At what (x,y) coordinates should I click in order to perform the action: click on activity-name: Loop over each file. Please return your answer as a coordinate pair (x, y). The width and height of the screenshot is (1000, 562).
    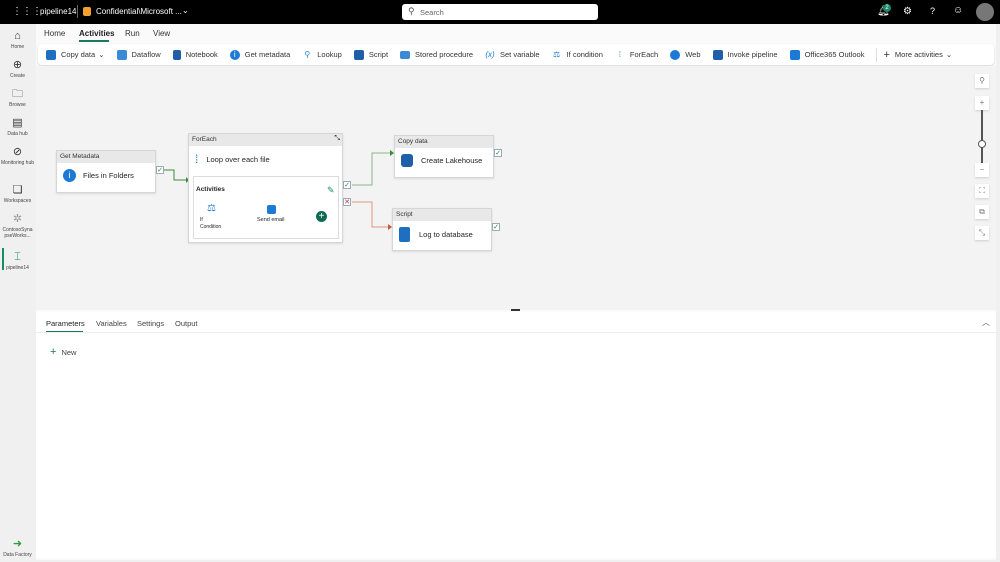
    Looking at the image, I should click on (238, 159).